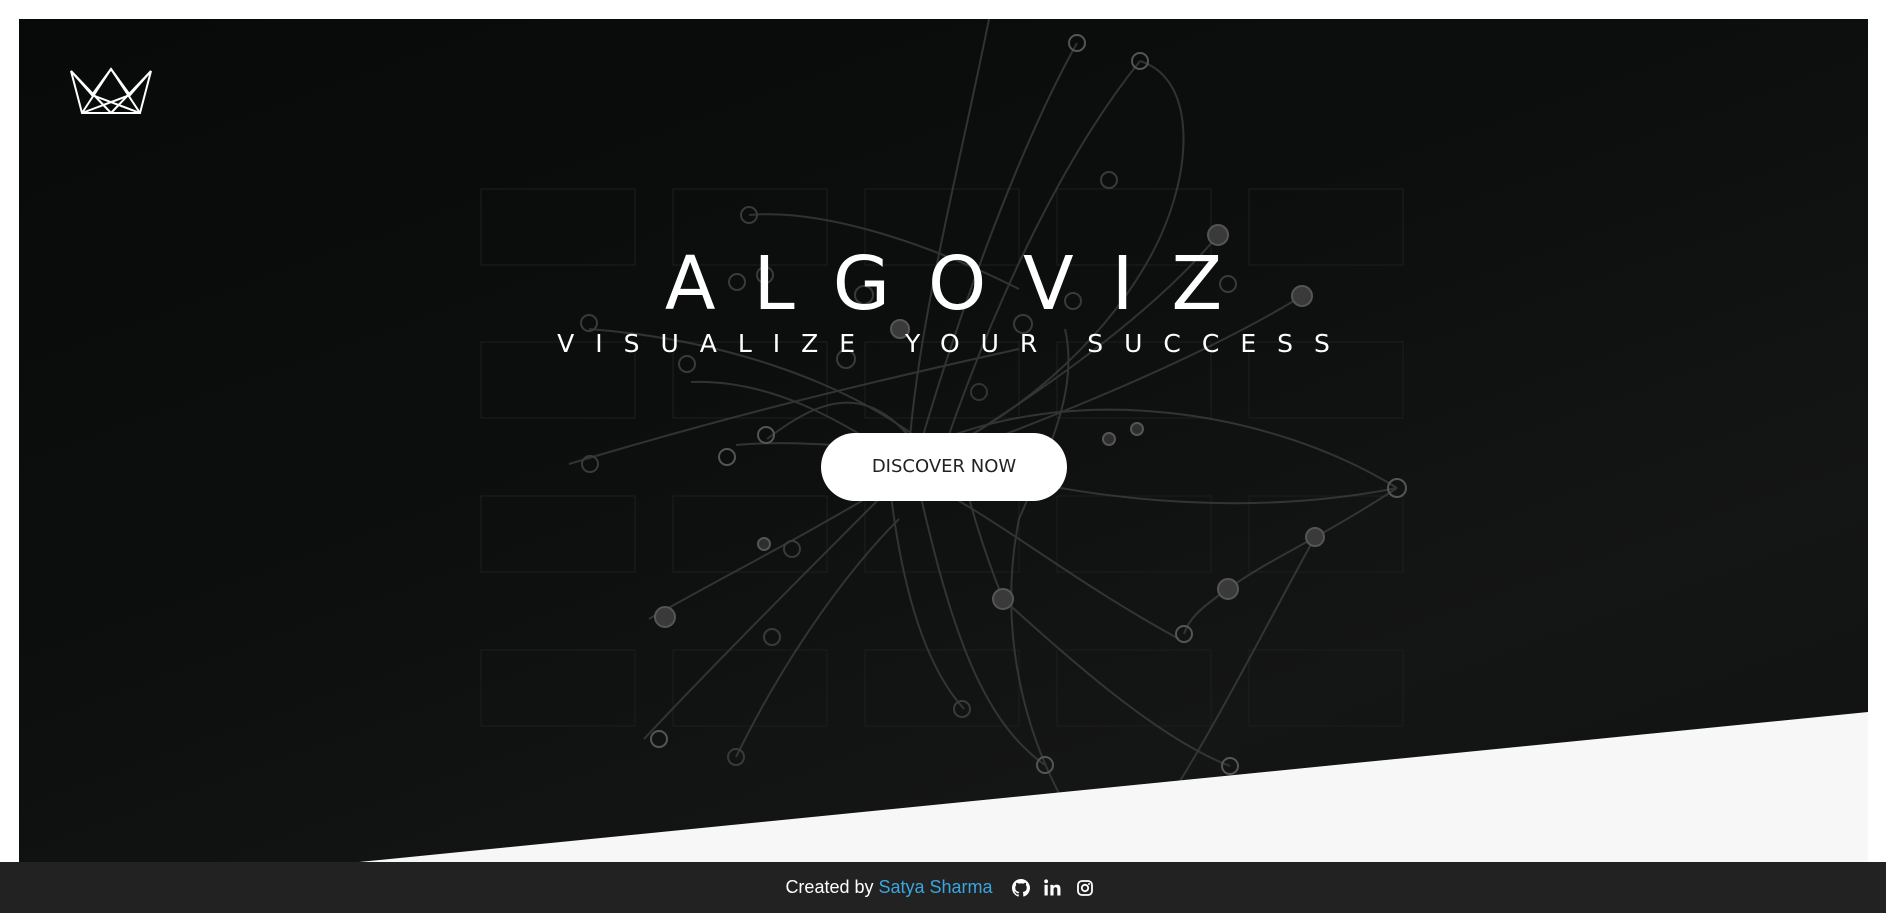 This screenshot has width=1886, height=913. I want to click on page-title: ALGOVIZ, so click(962, 284).